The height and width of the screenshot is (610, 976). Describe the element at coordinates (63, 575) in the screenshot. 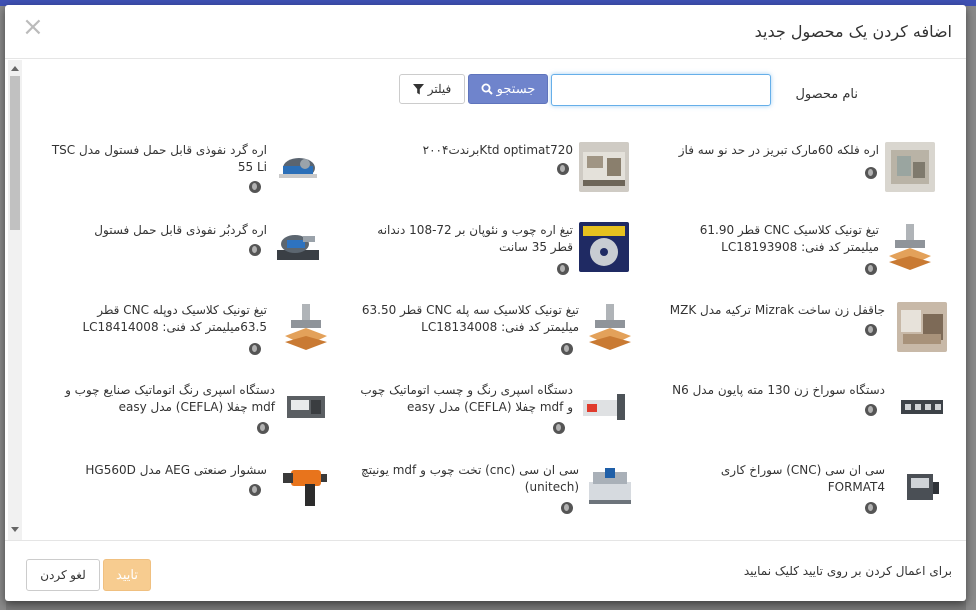

I see `cancel-button: لغو کردن` at that location.